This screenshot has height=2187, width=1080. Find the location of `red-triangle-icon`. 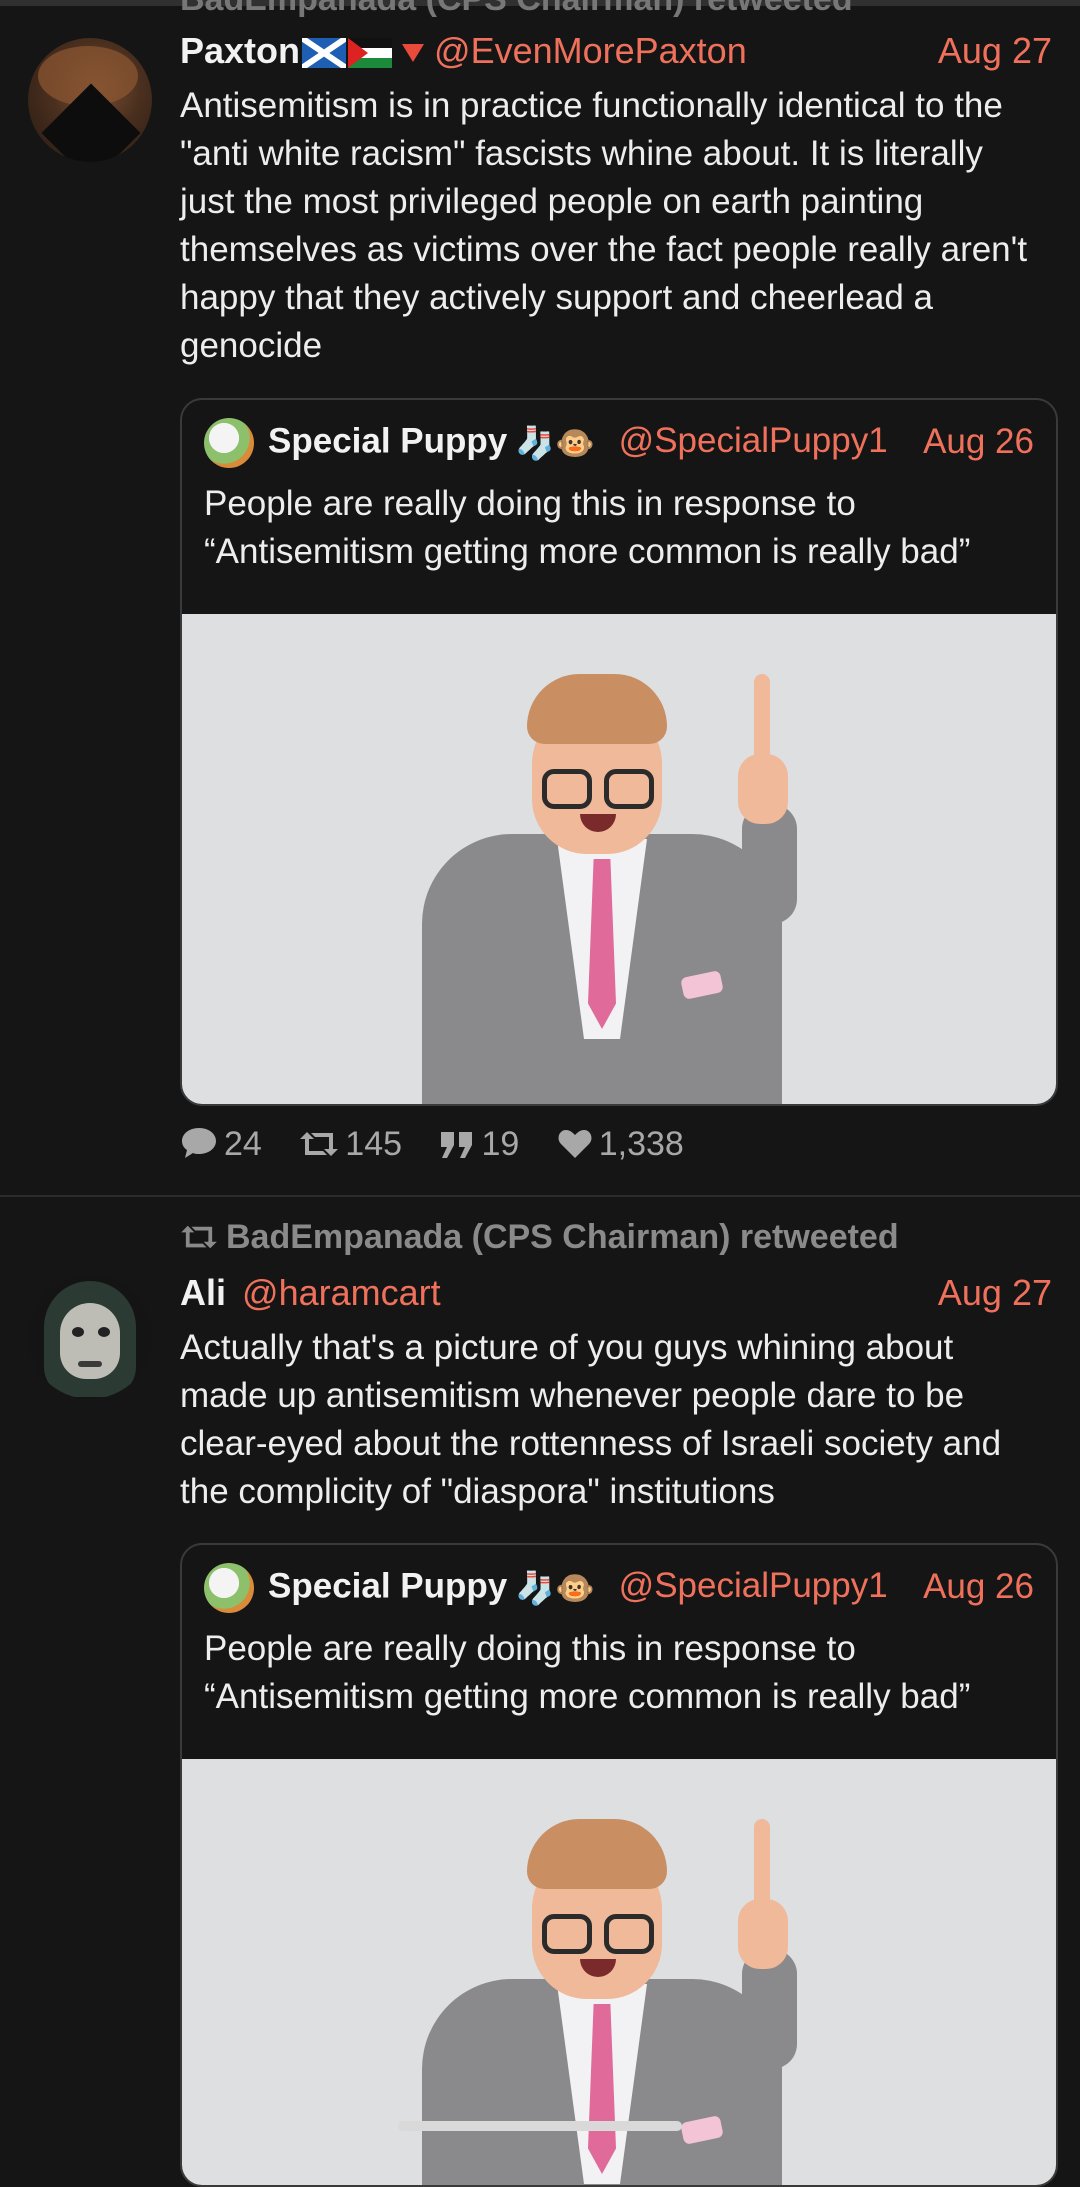

red-triangle-icon is located at coordinates (413, 53).